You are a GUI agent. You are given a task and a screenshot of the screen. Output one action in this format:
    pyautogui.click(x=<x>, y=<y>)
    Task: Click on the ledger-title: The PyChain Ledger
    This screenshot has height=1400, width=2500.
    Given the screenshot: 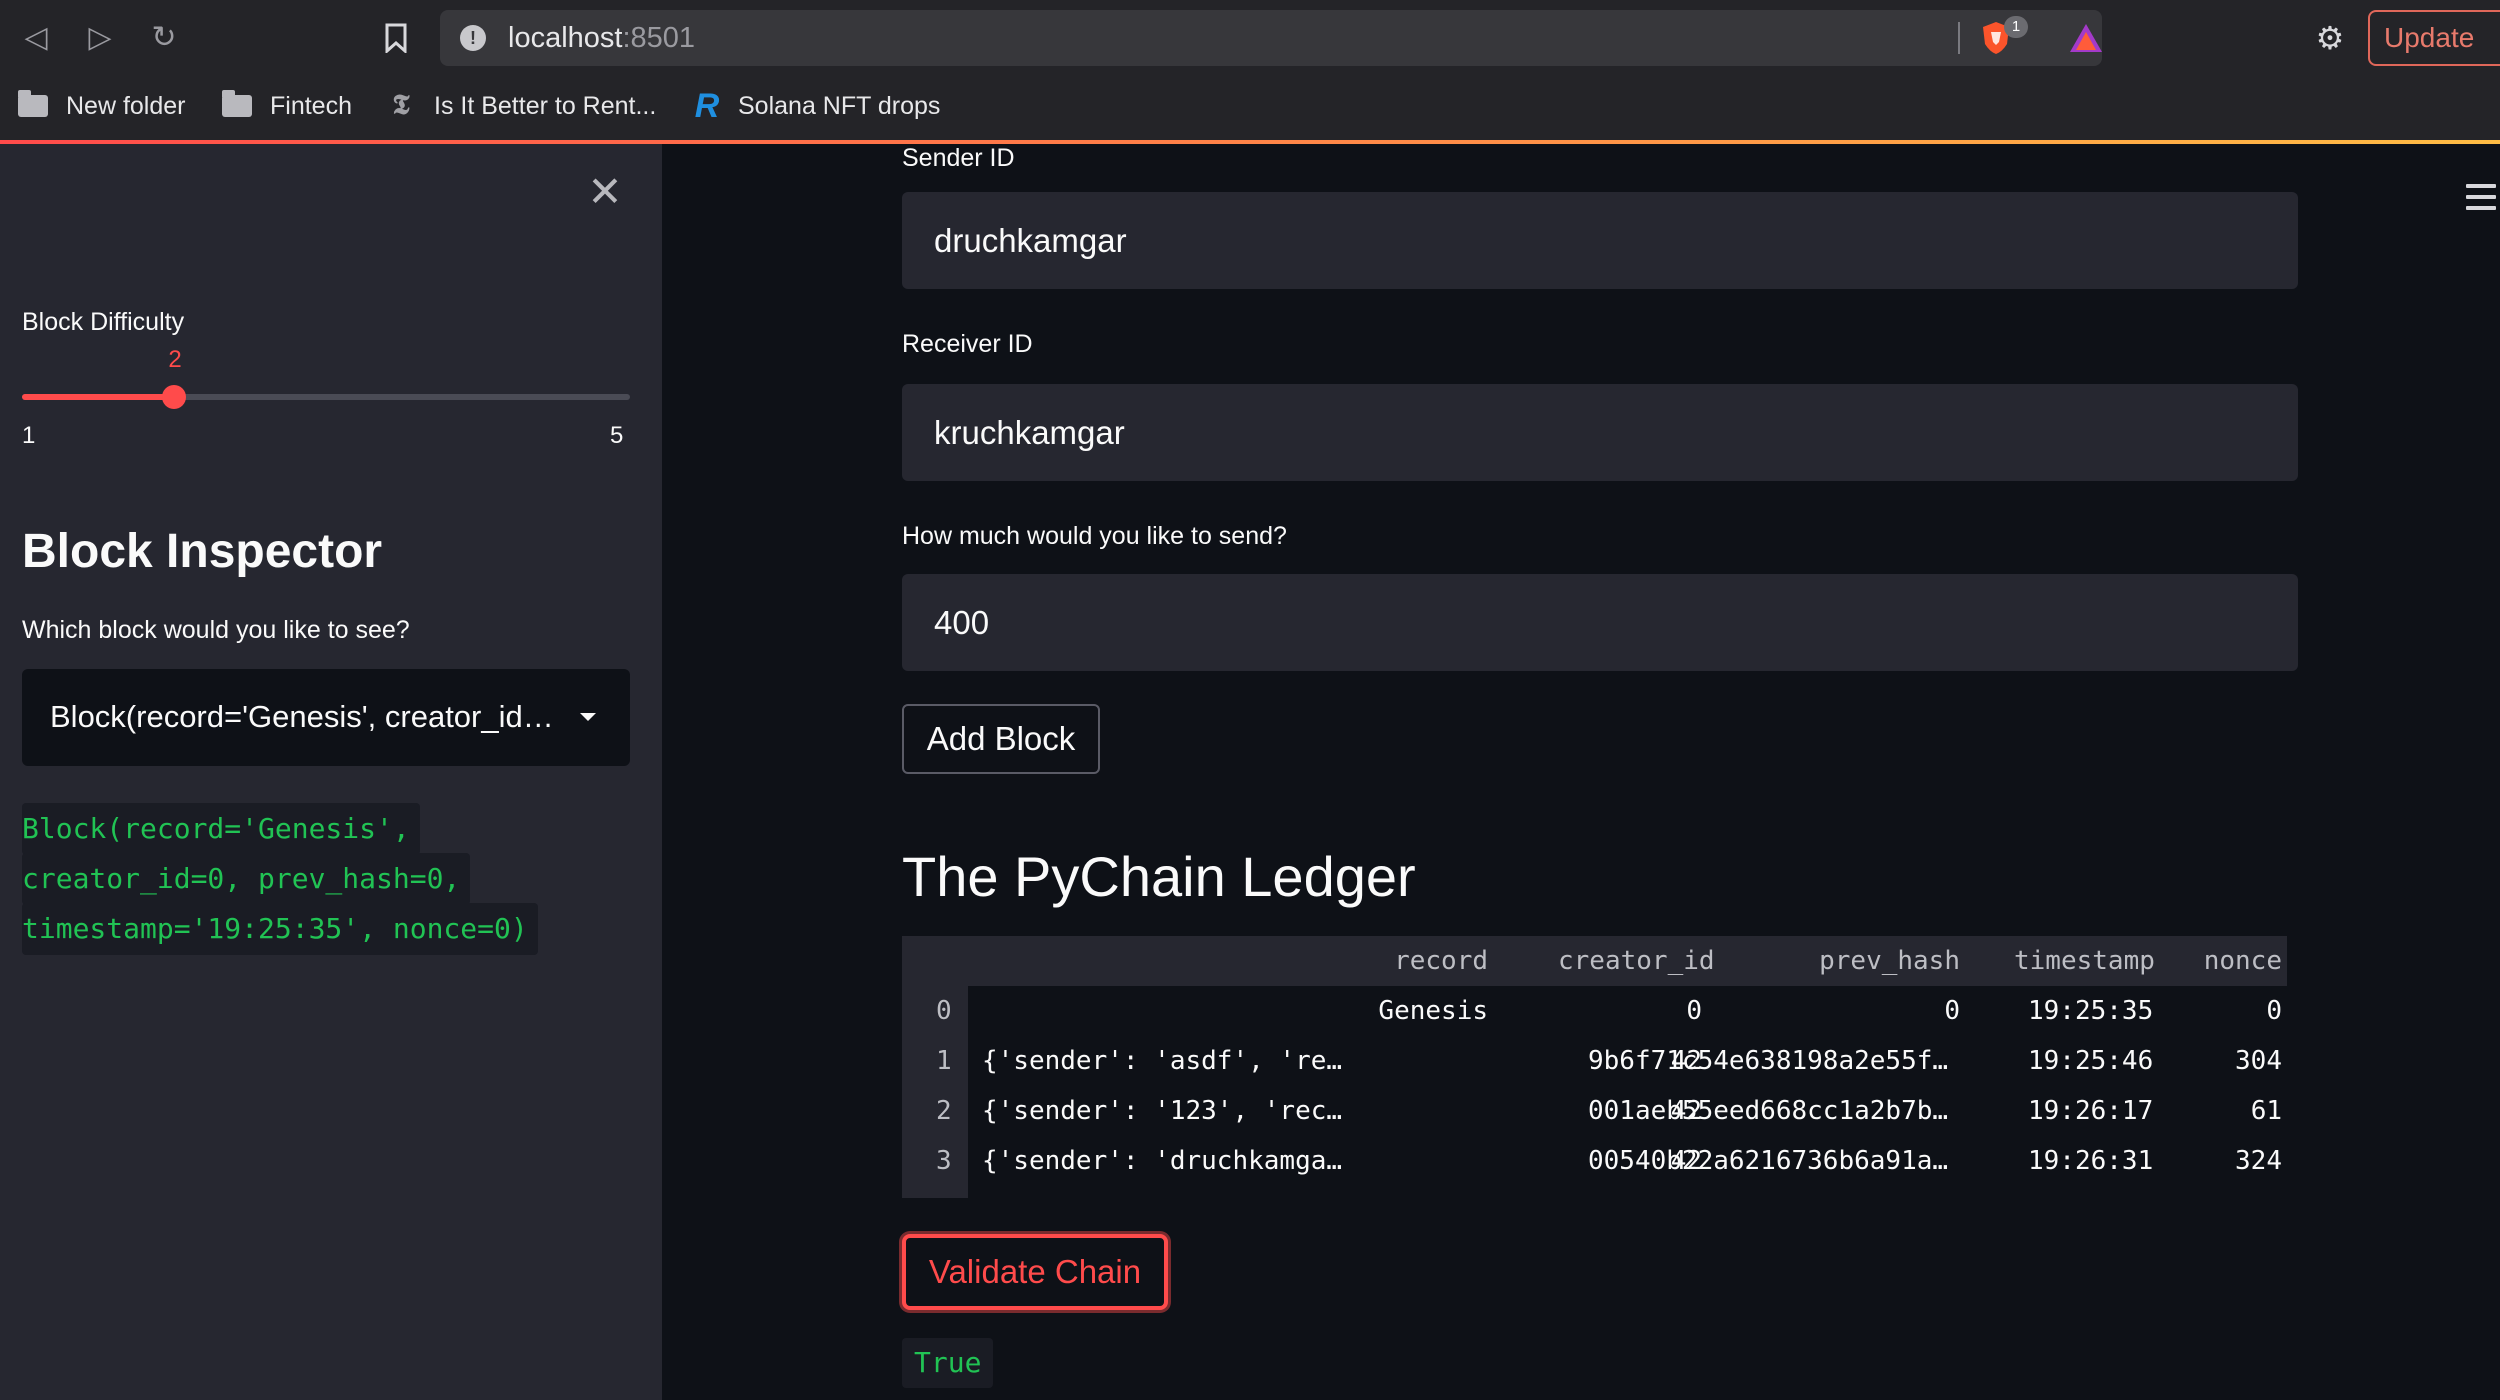 What is the action you would take?
    pyautogui.click(x=1159, y=876)
    